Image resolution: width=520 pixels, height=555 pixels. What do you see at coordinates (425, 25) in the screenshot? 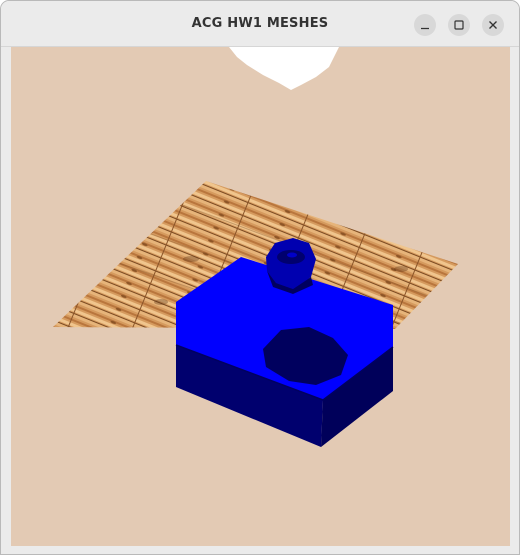
I see `minimize-button` at bounding box center [425, 25].